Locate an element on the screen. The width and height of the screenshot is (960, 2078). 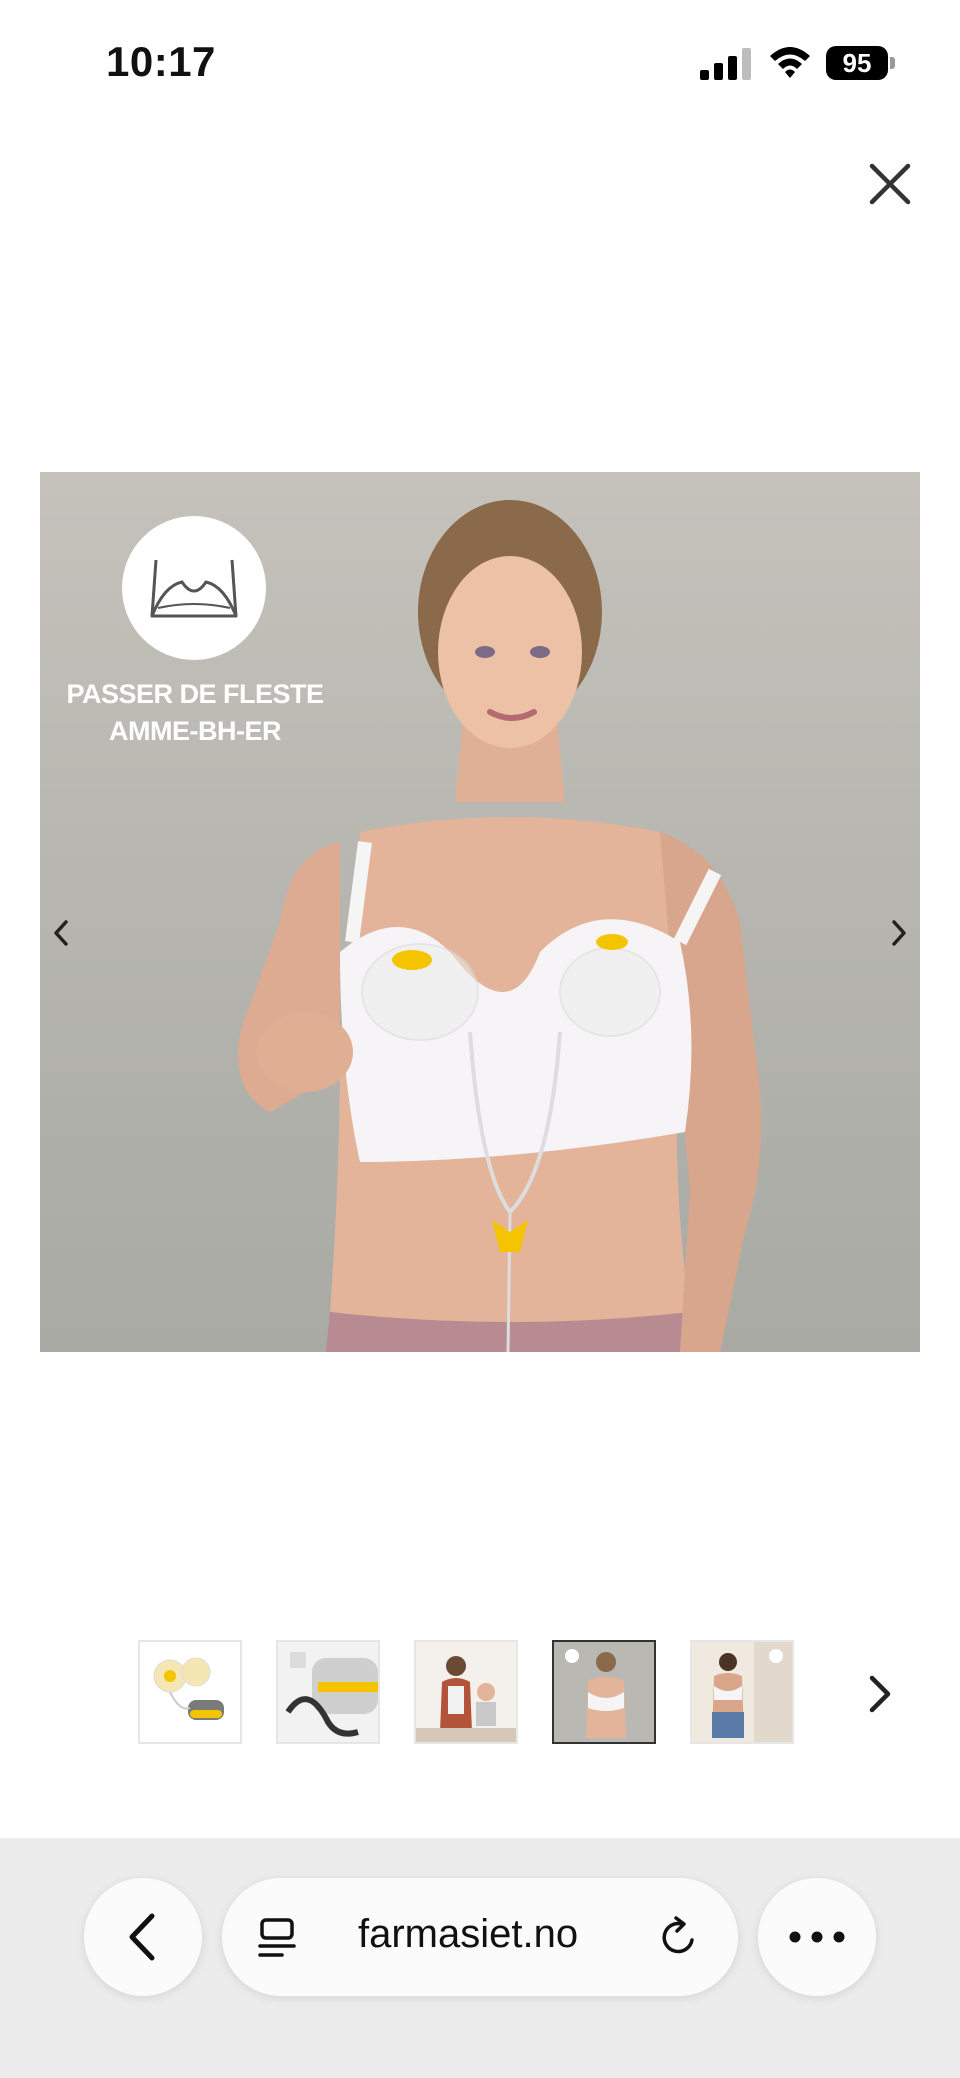
close-icon is located at coordinates (890, 184).